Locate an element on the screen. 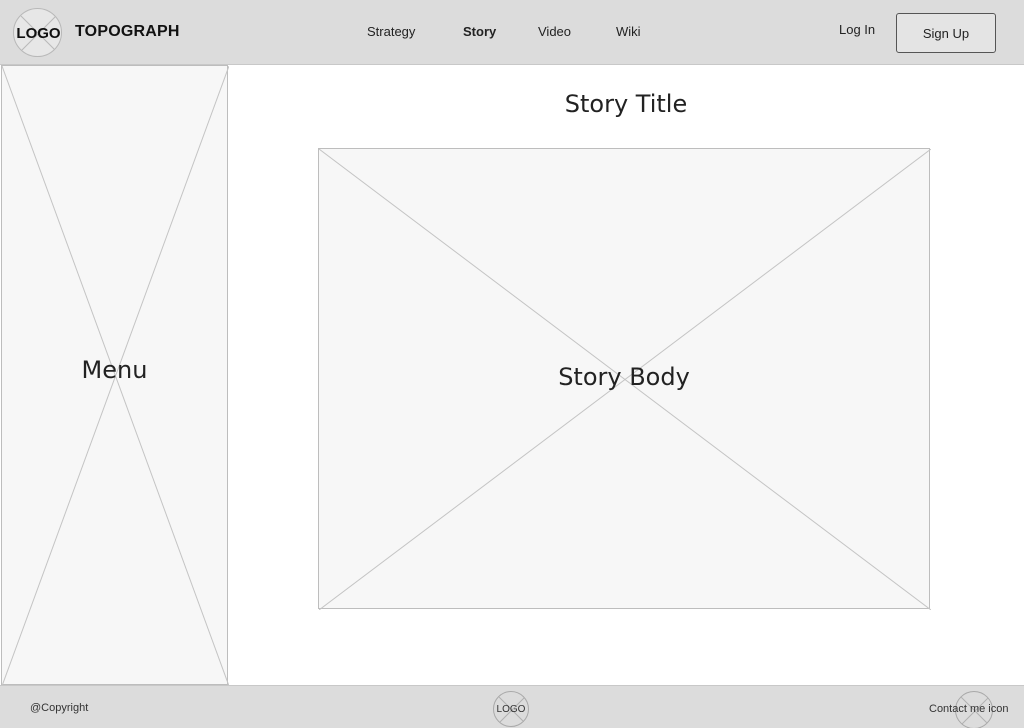 This screenshot has height=728, width=1024. footer-logo: LOGO is located at coordinates (511, 709).